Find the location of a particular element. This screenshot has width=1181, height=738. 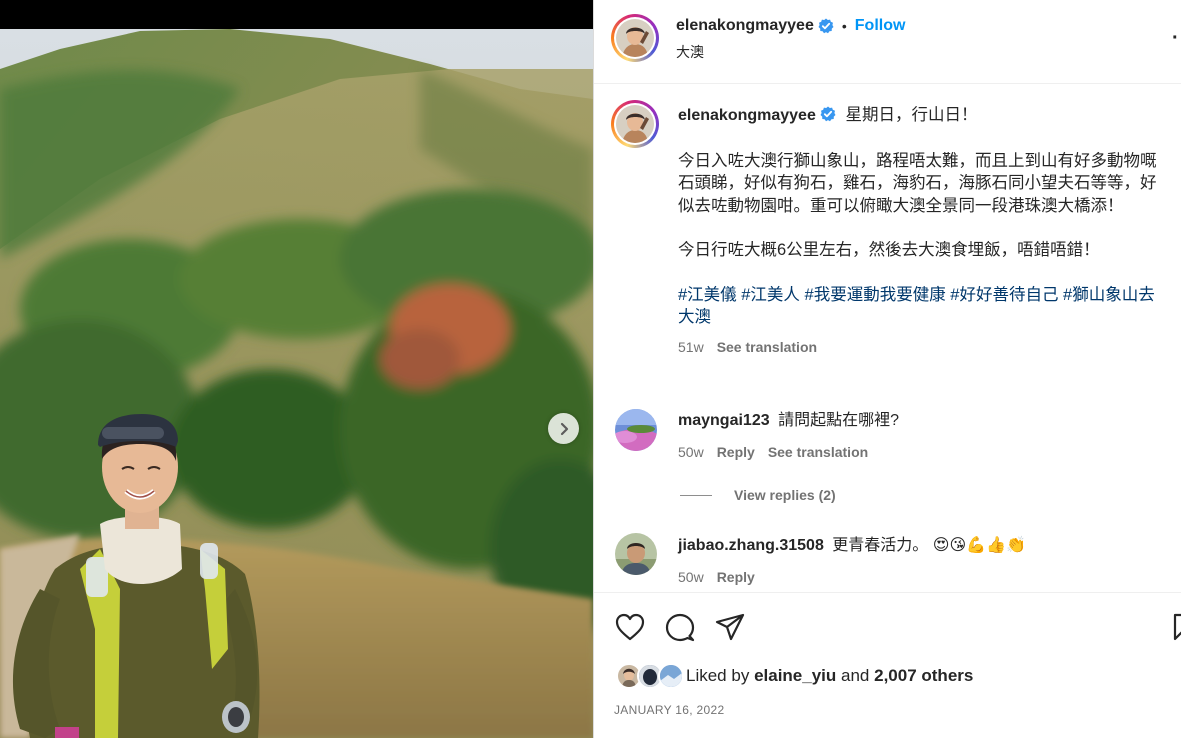

chevron-right-icon is located at coordinates (564, 428).